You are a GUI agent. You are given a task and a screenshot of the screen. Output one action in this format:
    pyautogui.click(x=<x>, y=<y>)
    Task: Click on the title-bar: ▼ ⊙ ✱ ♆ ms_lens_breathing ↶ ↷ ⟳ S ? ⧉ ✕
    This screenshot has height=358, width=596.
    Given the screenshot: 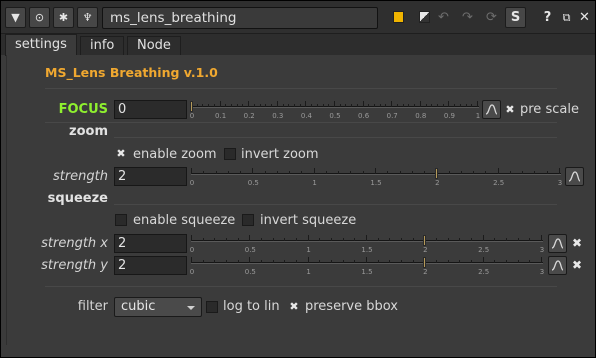 What is the action you would take?
    pyautogui.click(x=298, y=17)
    